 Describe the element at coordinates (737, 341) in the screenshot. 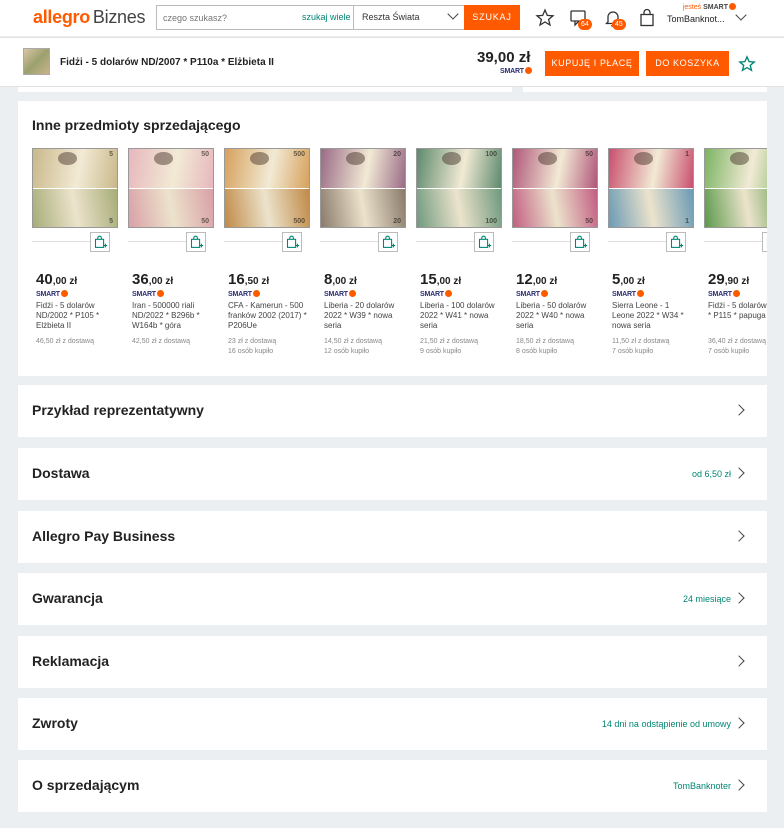

I see `item-shipping: 36,40 zł z dostawą` at that location.